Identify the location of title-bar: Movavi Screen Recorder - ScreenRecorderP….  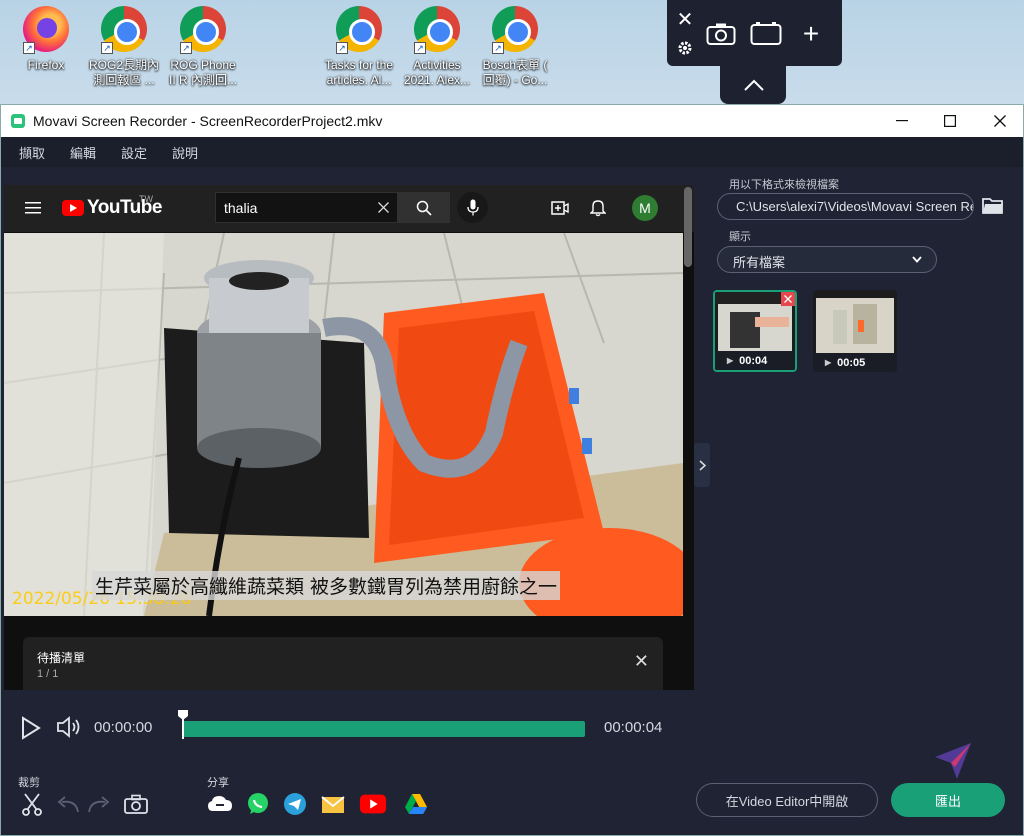
(512, 121).